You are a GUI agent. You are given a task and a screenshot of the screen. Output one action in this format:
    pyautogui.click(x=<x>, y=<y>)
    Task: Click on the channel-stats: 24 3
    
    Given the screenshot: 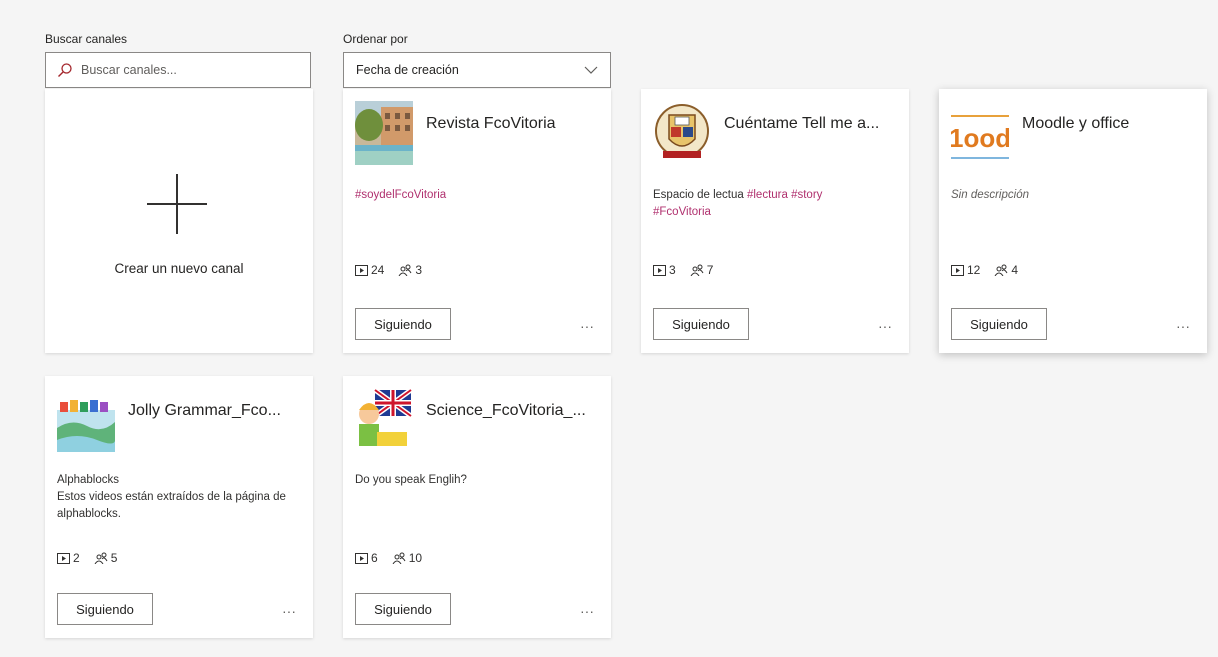 What is the action you would take?
    pyautogui.click(x=395, y=270)
    